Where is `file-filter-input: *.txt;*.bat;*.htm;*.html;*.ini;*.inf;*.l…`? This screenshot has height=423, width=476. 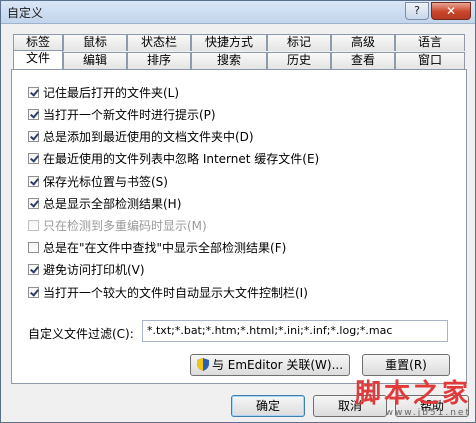 file-filter-input: *.txt;*.bat;*.htm;*.html;*.ini;*.inf;*.l… is located at coordinates (295, 331).